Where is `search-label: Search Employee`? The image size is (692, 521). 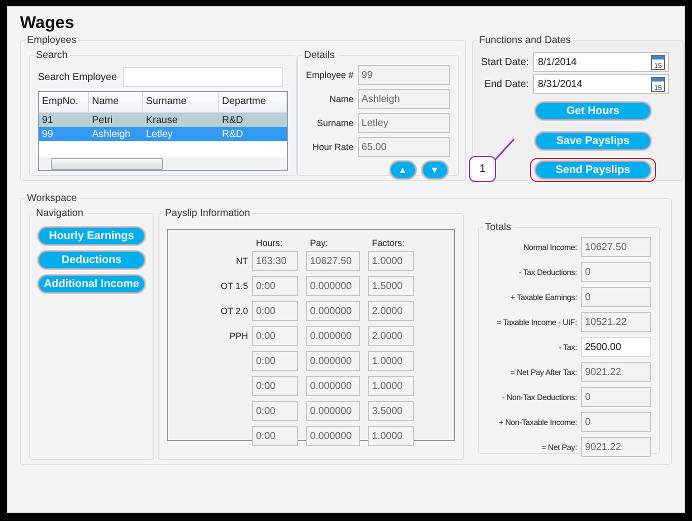
search-label: Search Employee is located at coordinates (77, 77).